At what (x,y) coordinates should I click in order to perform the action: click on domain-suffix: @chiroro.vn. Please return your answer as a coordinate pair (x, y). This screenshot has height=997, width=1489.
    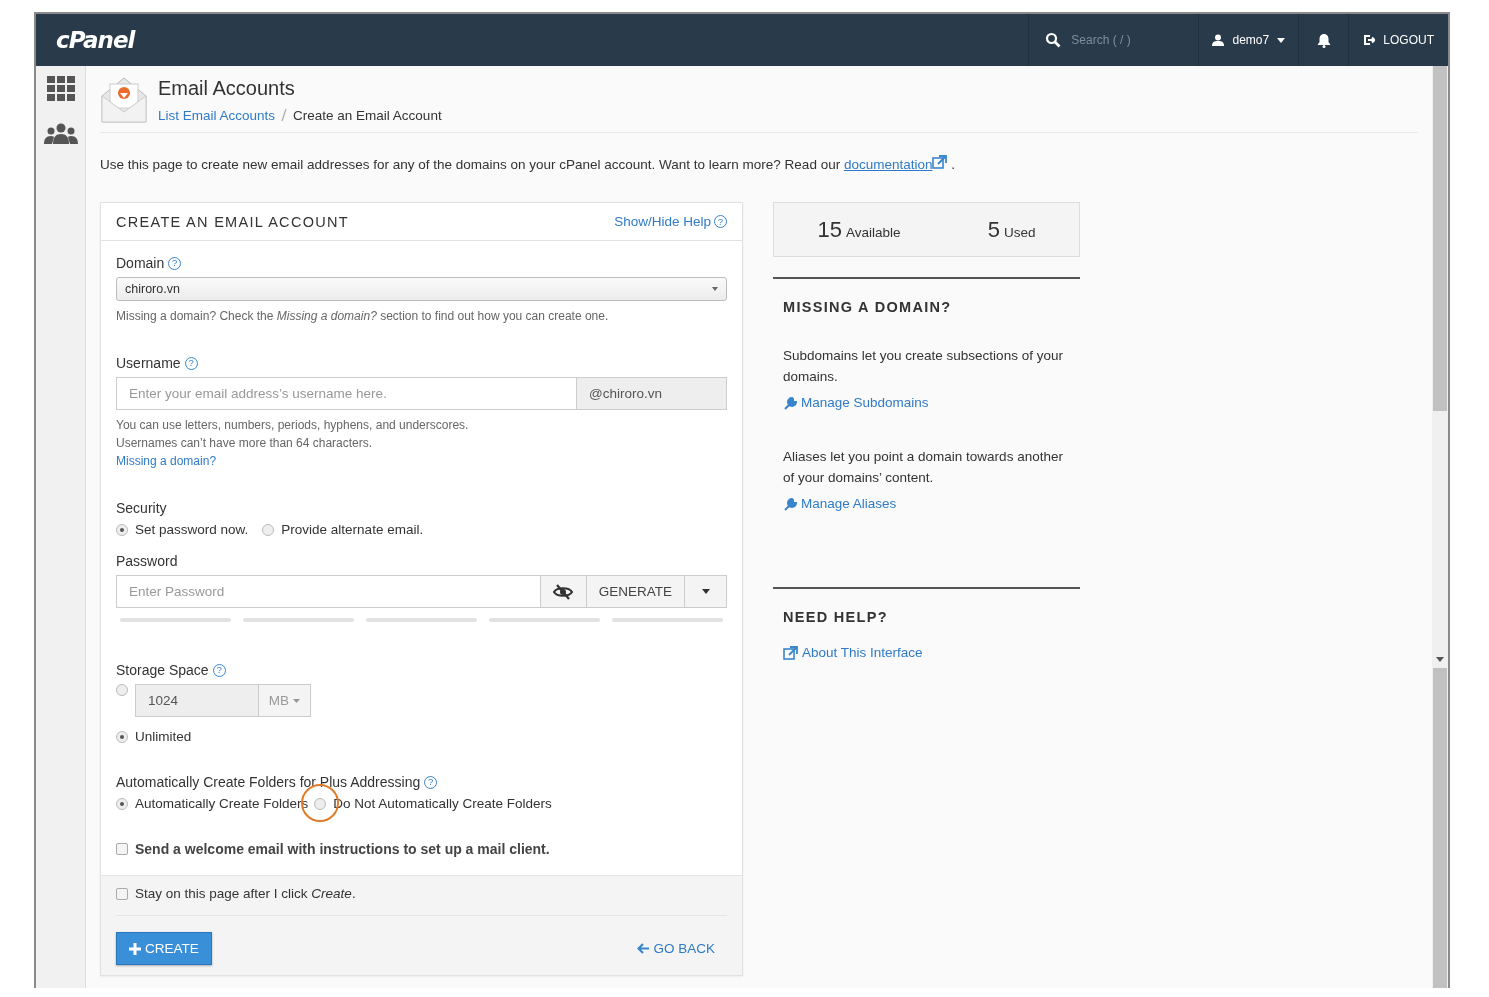
    Looking at the image, I should click on (652, 393).